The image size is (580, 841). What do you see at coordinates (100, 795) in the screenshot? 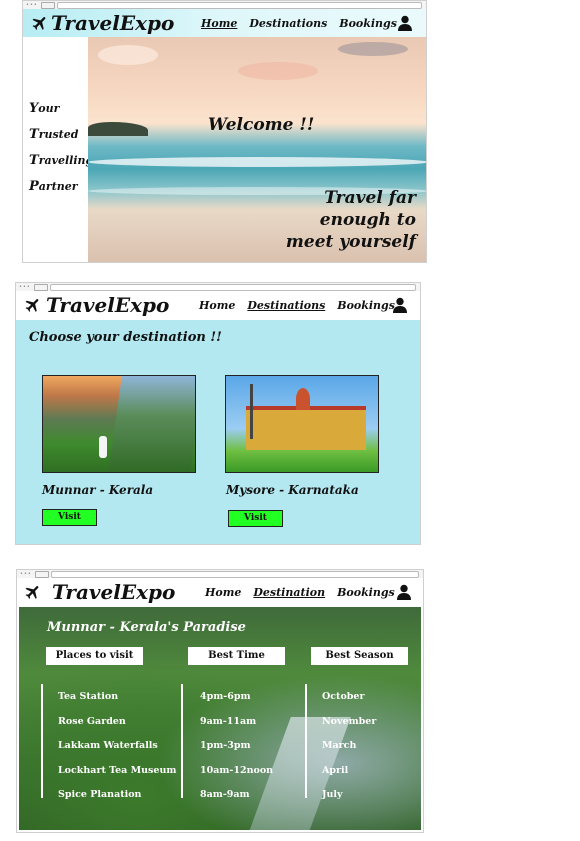
I see `list-item: Spice Planation` at bounding box center [100, 795].